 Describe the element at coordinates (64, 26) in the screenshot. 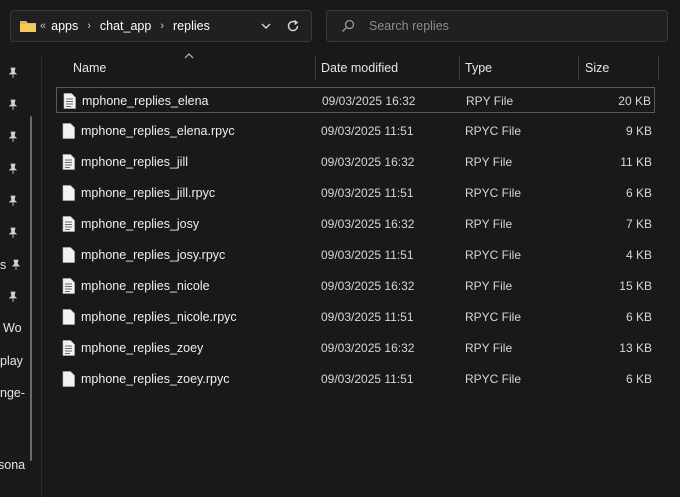

I see `breadcrumb-apps: apps` at that location.